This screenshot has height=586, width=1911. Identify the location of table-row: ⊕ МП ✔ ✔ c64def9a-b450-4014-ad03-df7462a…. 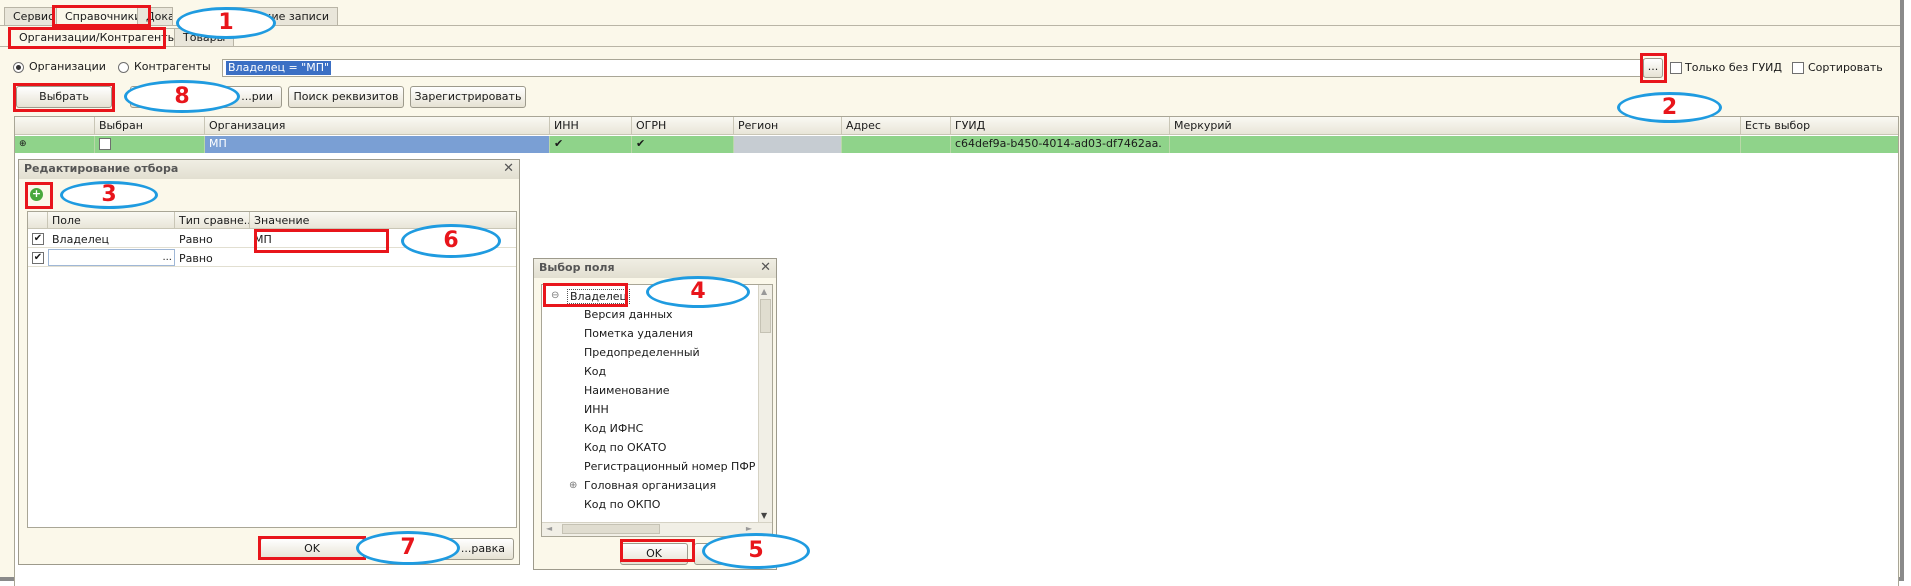
(956, 144).